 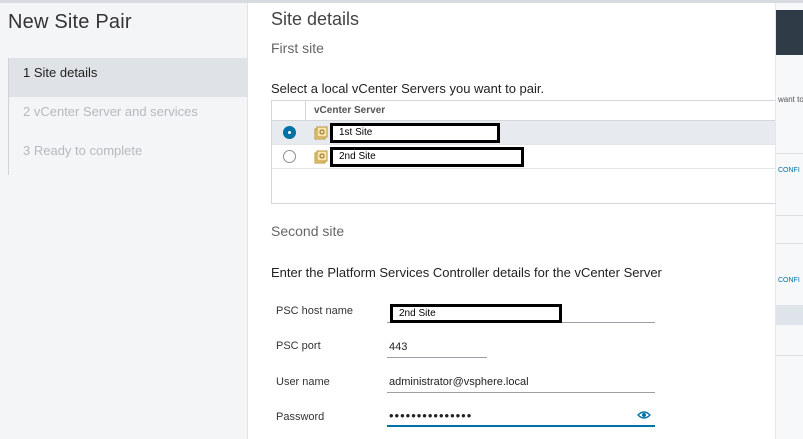 What do you see at coordinates (83, 150) in the screenshot?
I see `step-ready-to-complete: 3 Ready to complete` at bounding box center [83, 150].